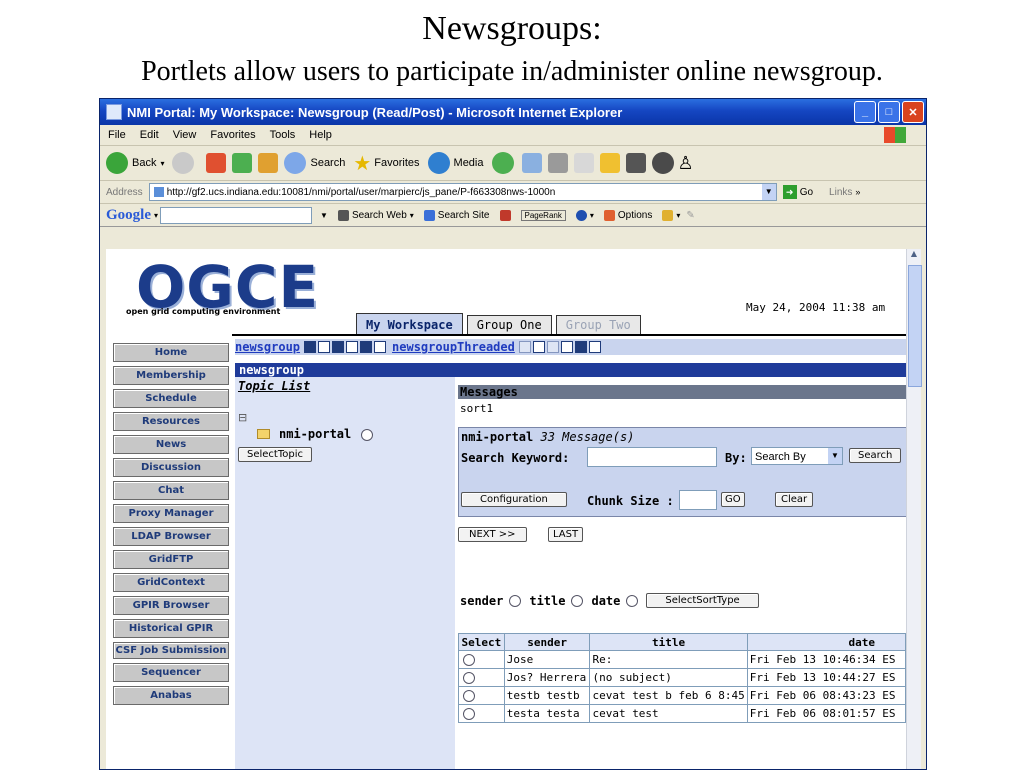 Image resolution: width=1024 pixels, height=770 pixels. What do you see at coordinates (652, 457) in the screenshot?
I see `search-keyword-input` at bounding box center [652, 457].